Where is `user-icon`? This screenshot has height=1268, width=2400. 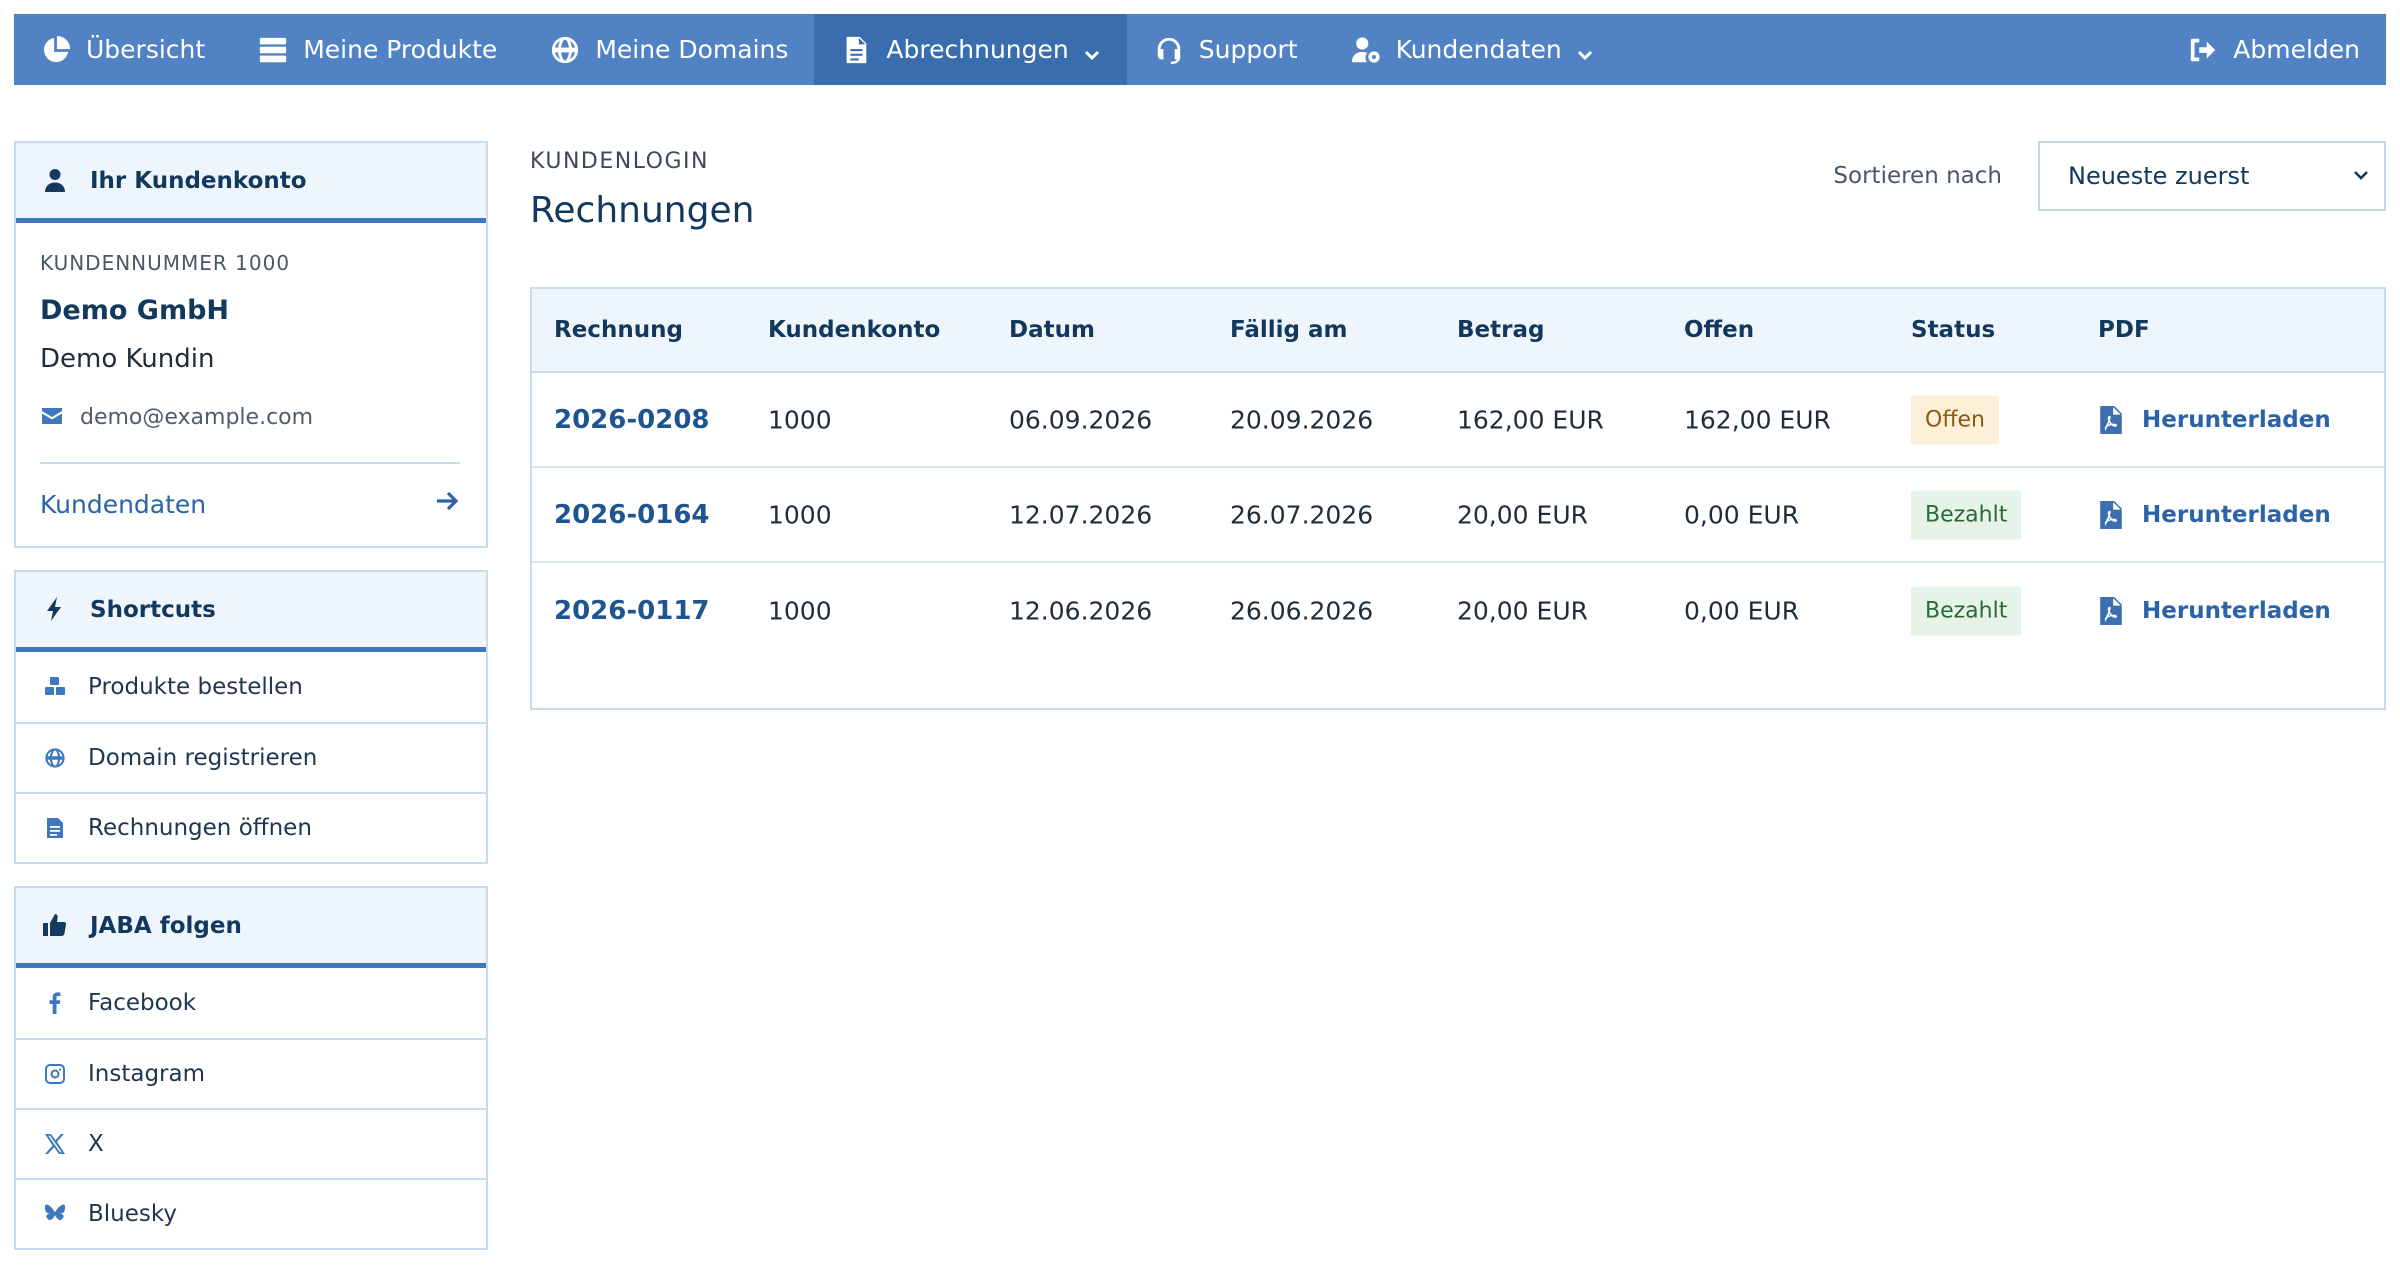 user-icon is located at coordinates (56, 181).